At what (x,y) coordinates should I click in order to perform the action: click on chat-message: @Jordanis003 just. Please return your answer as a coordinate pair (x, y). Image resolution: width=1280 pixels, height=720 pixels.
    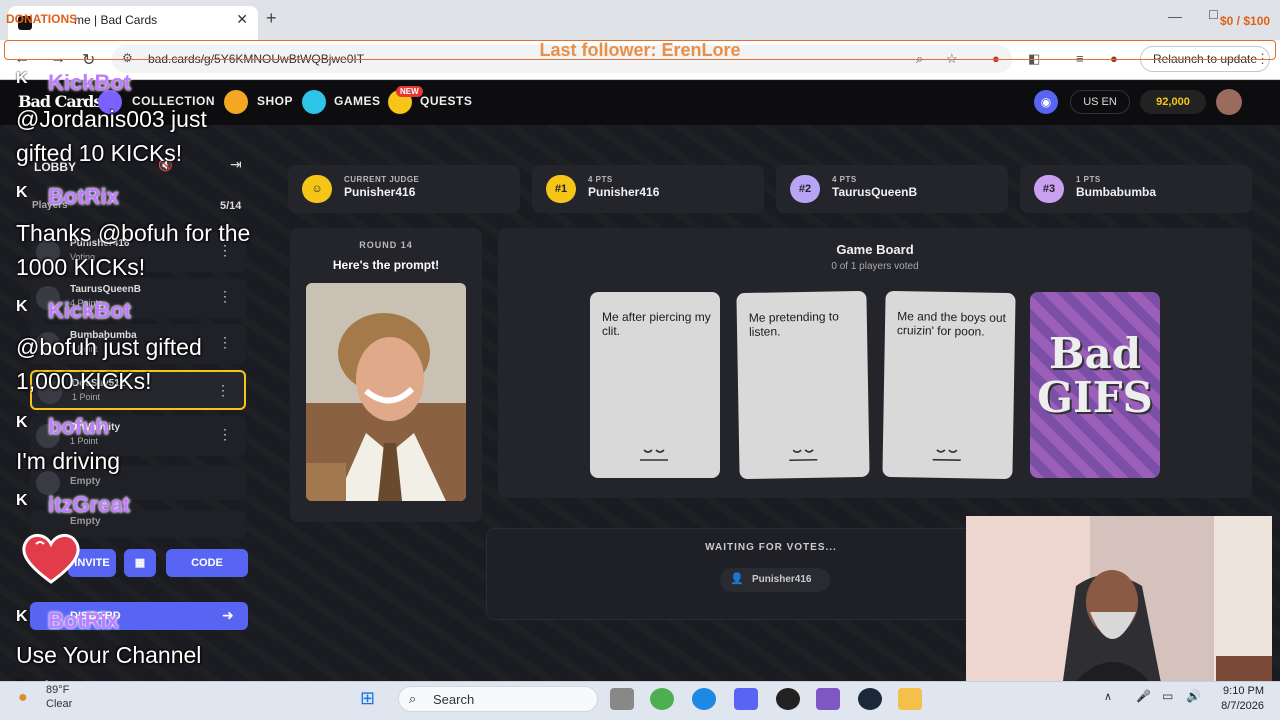
    Looking at the image, I should click on (111, 119).